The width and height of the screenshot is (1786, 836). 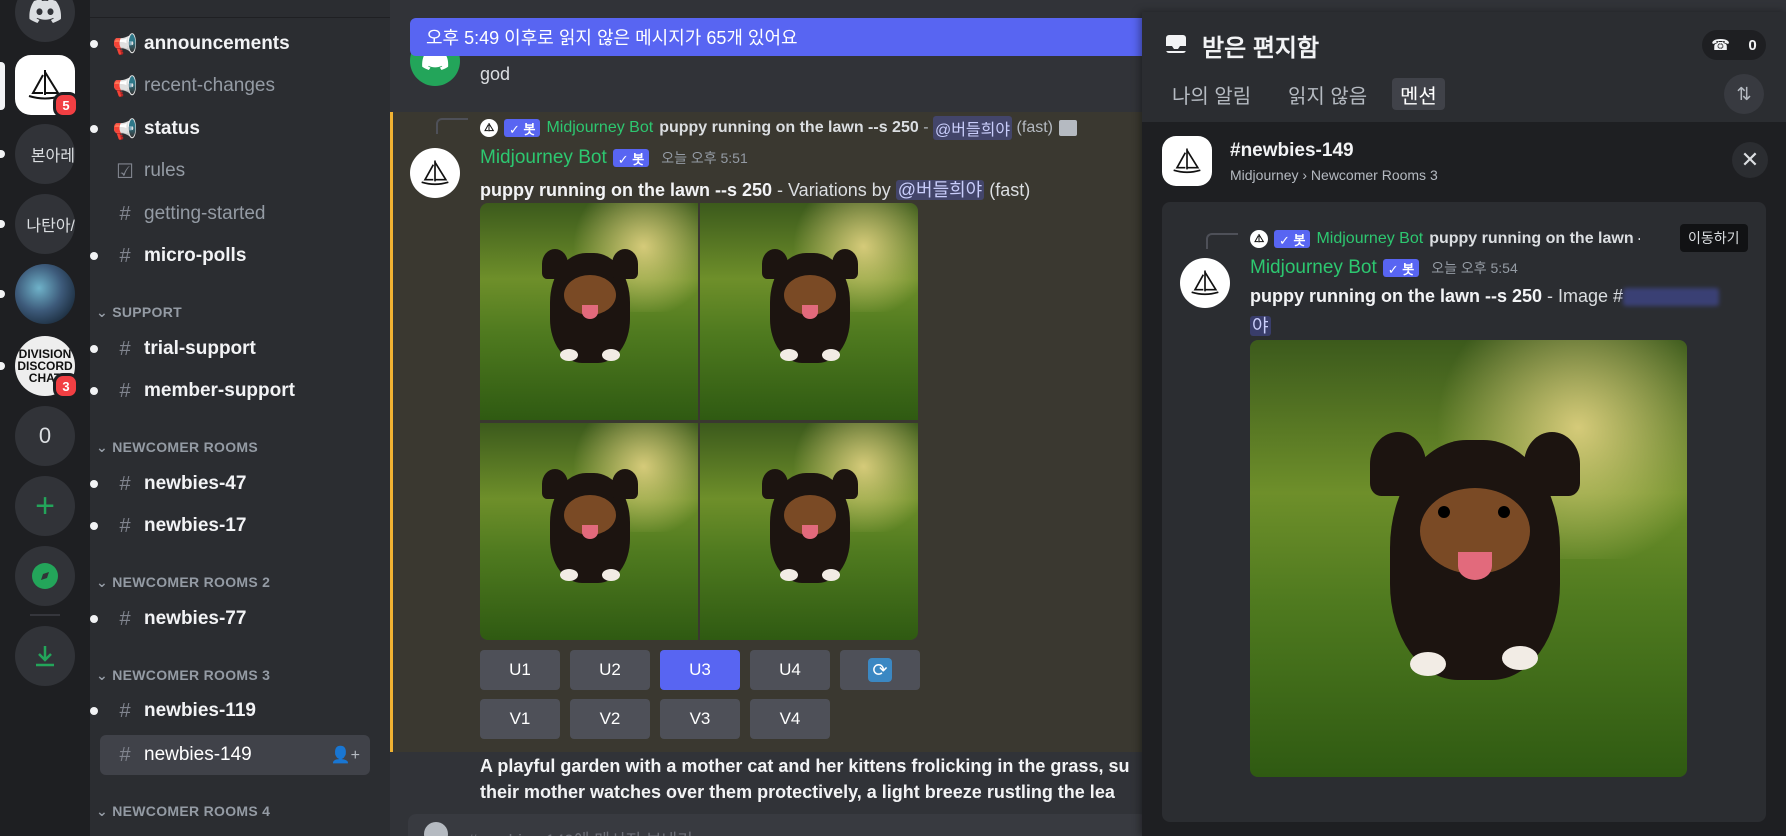 What do you see at coordinates (699, 421) in the screenshot?
I see `variation-grid-image` at bounding box center [699, 421].